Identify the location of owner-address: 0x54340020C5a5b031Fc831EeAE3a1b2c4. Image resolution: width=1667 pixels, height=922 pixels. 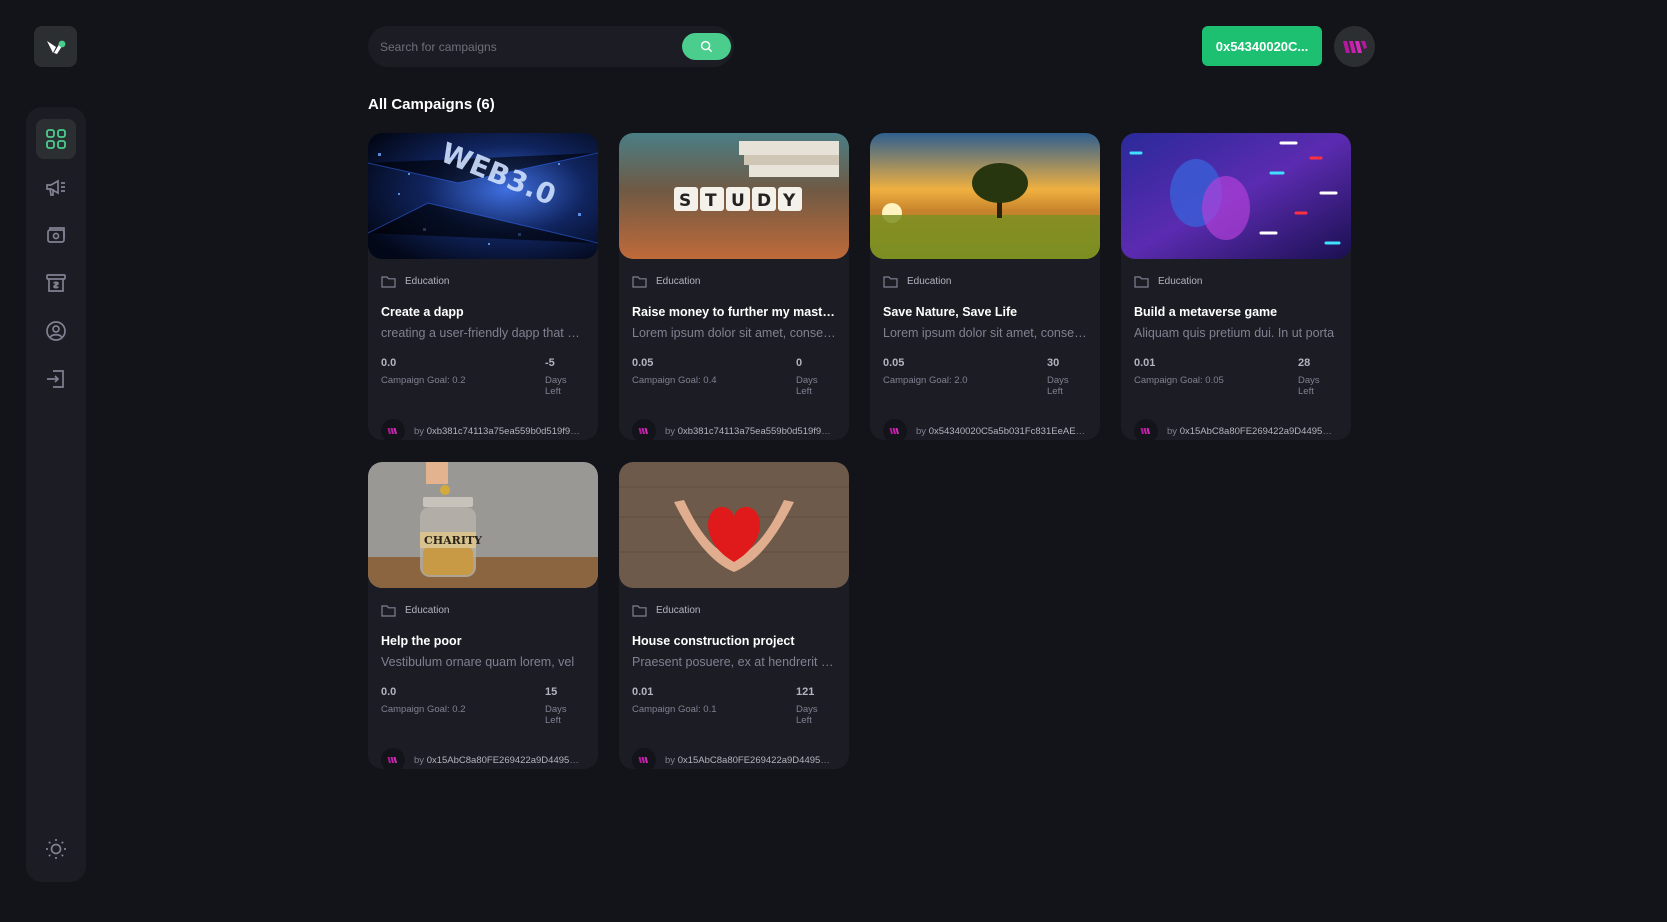
(1007, 431).